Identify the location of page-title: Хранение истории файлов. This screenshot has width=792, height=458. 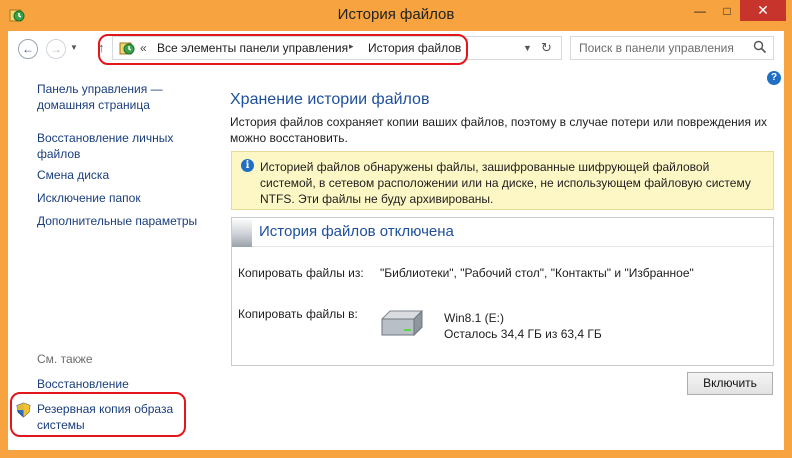
(330, 99).